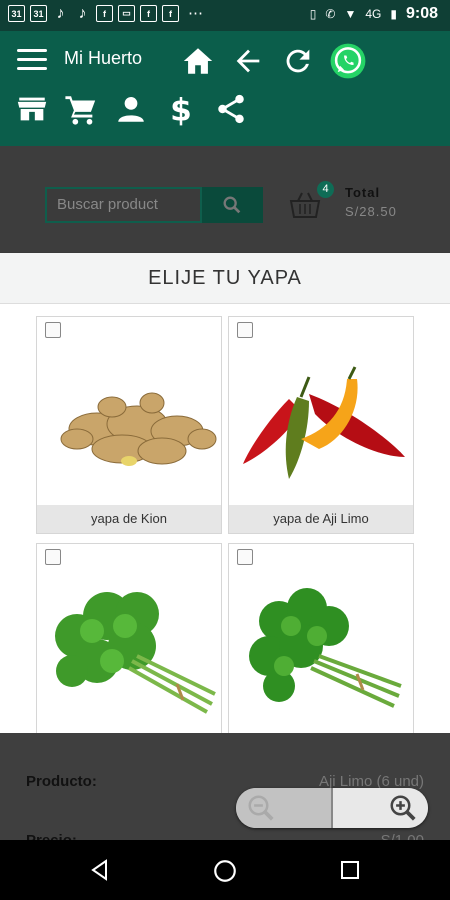  I want to click on share-icon, so click(231, 109).